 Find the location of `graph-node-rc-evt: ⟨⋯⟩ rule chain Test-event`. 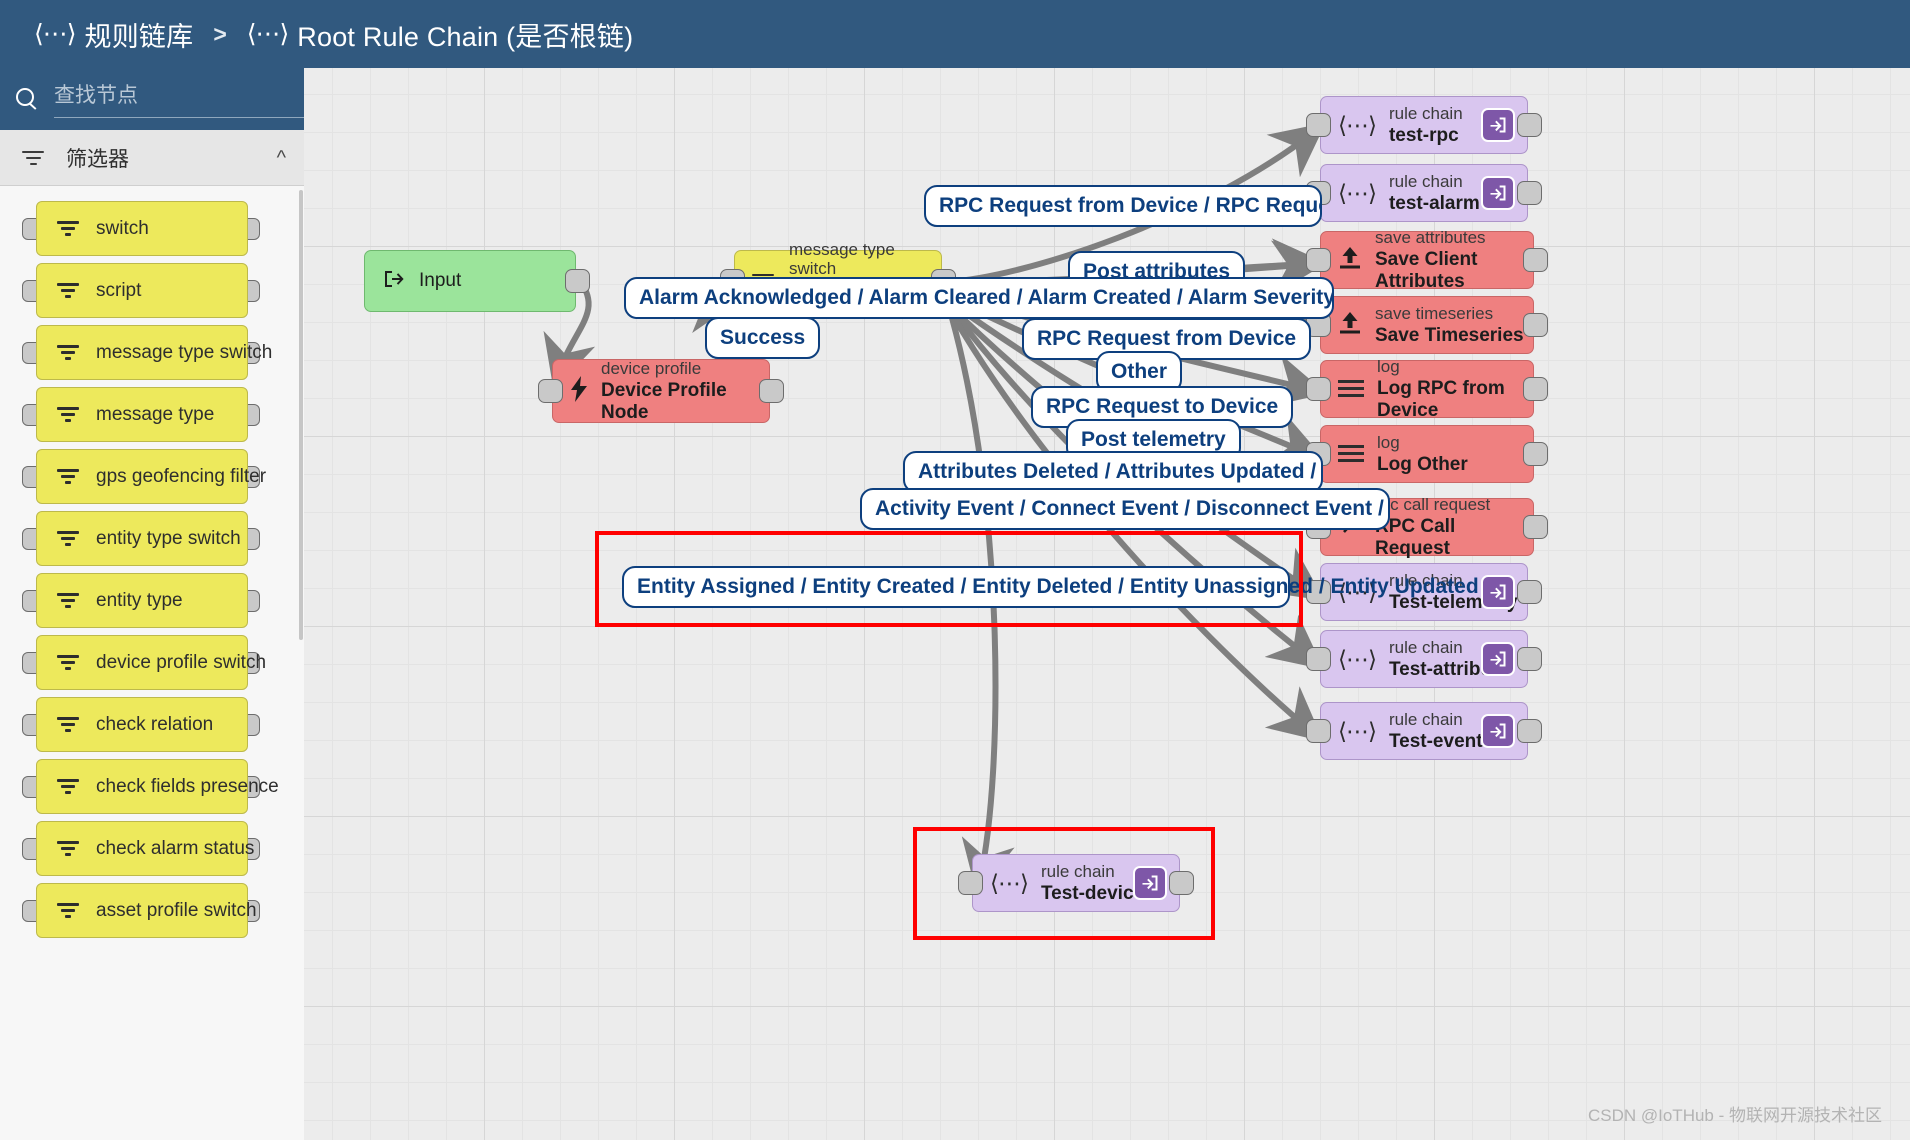

graph-node-rc-evt: ⟨⋯⟩ rule chain Test-event is located at coordinates (1424, 731).